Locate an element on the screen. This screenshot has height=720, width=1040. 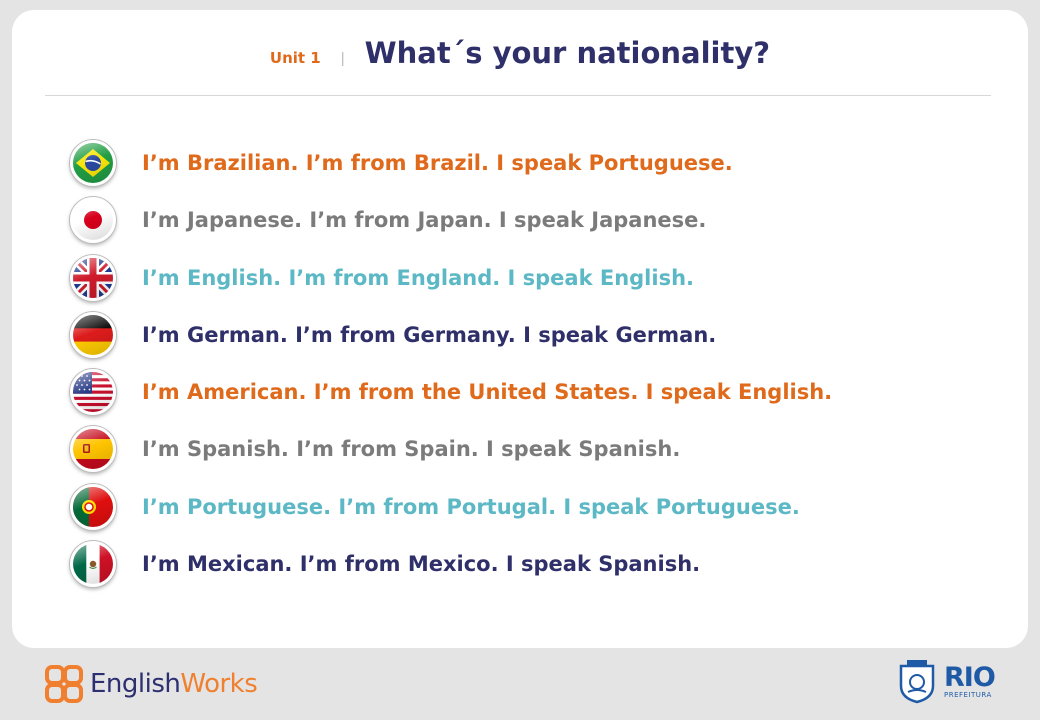
header-divider is located at coordinates (518, 95).